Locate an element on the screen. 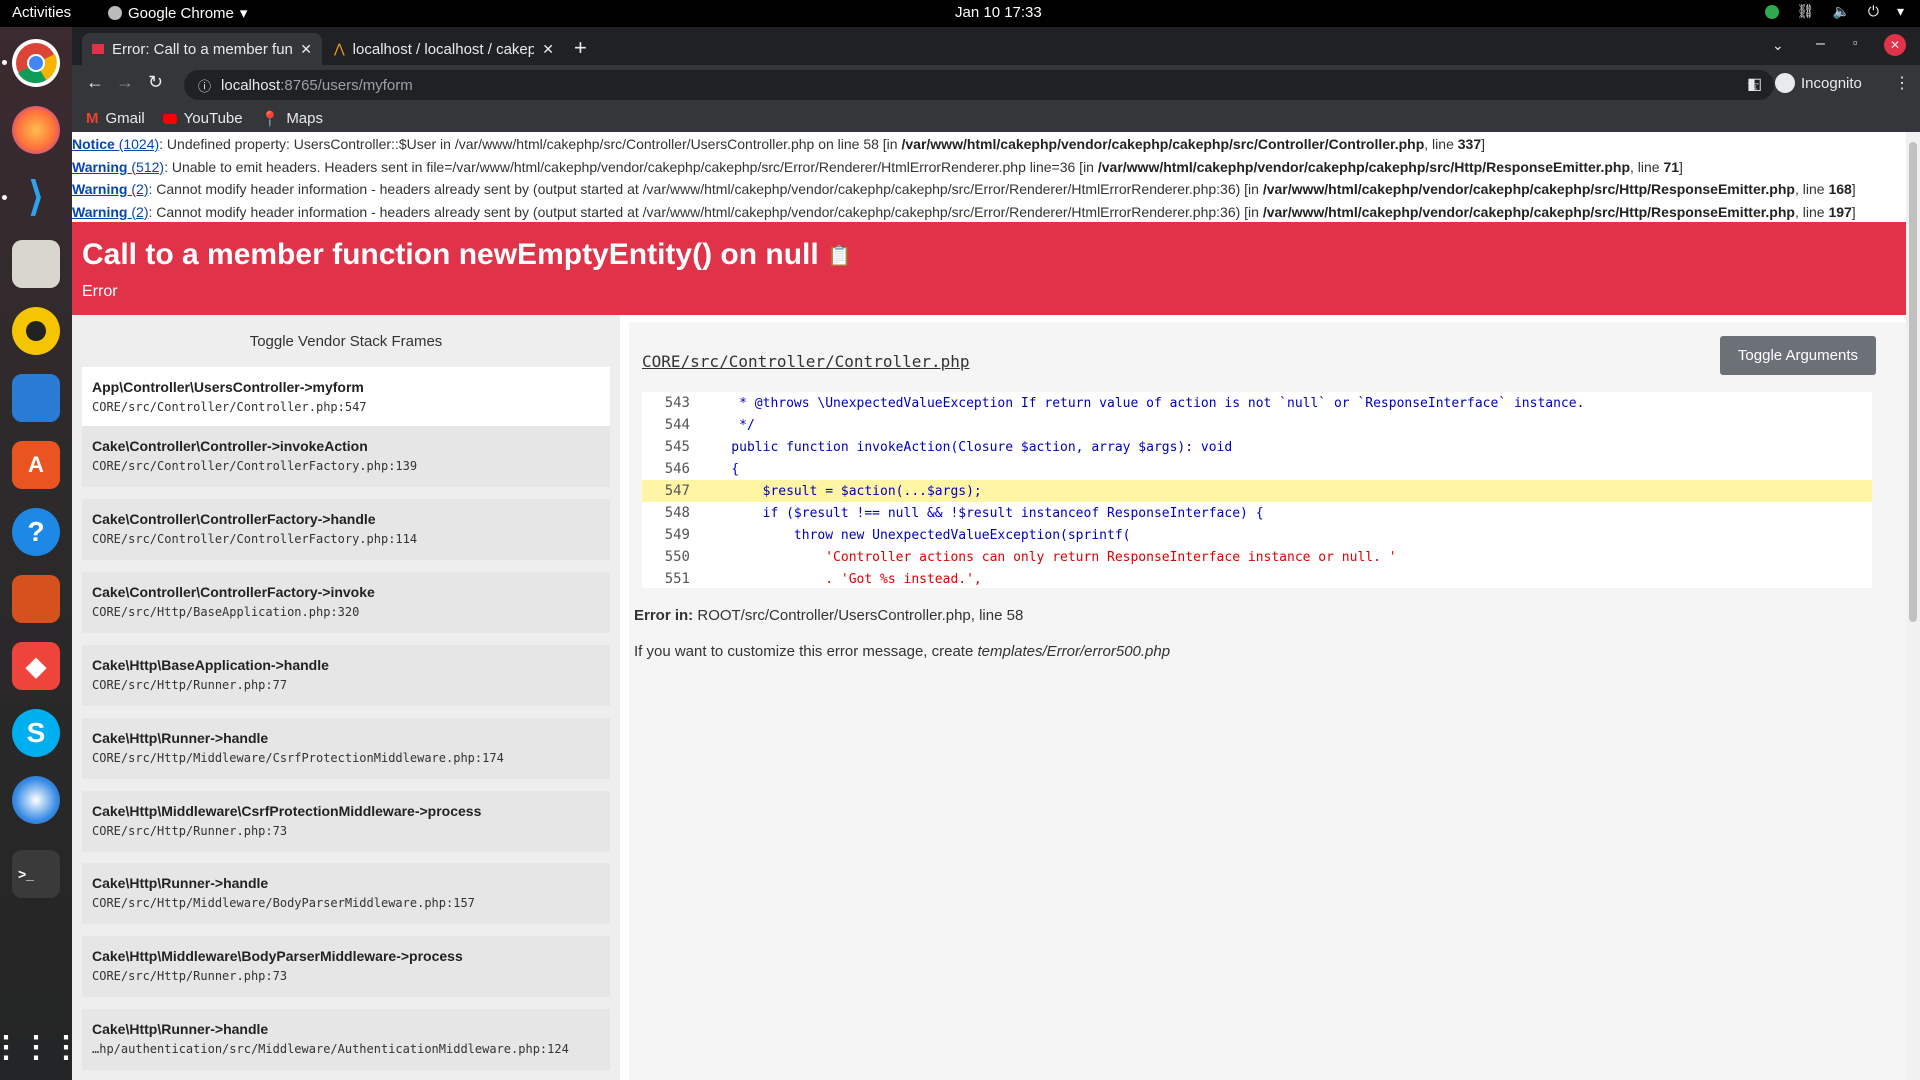  app-menu: Google Chrome ▾ is located at coordinates (177, 13).